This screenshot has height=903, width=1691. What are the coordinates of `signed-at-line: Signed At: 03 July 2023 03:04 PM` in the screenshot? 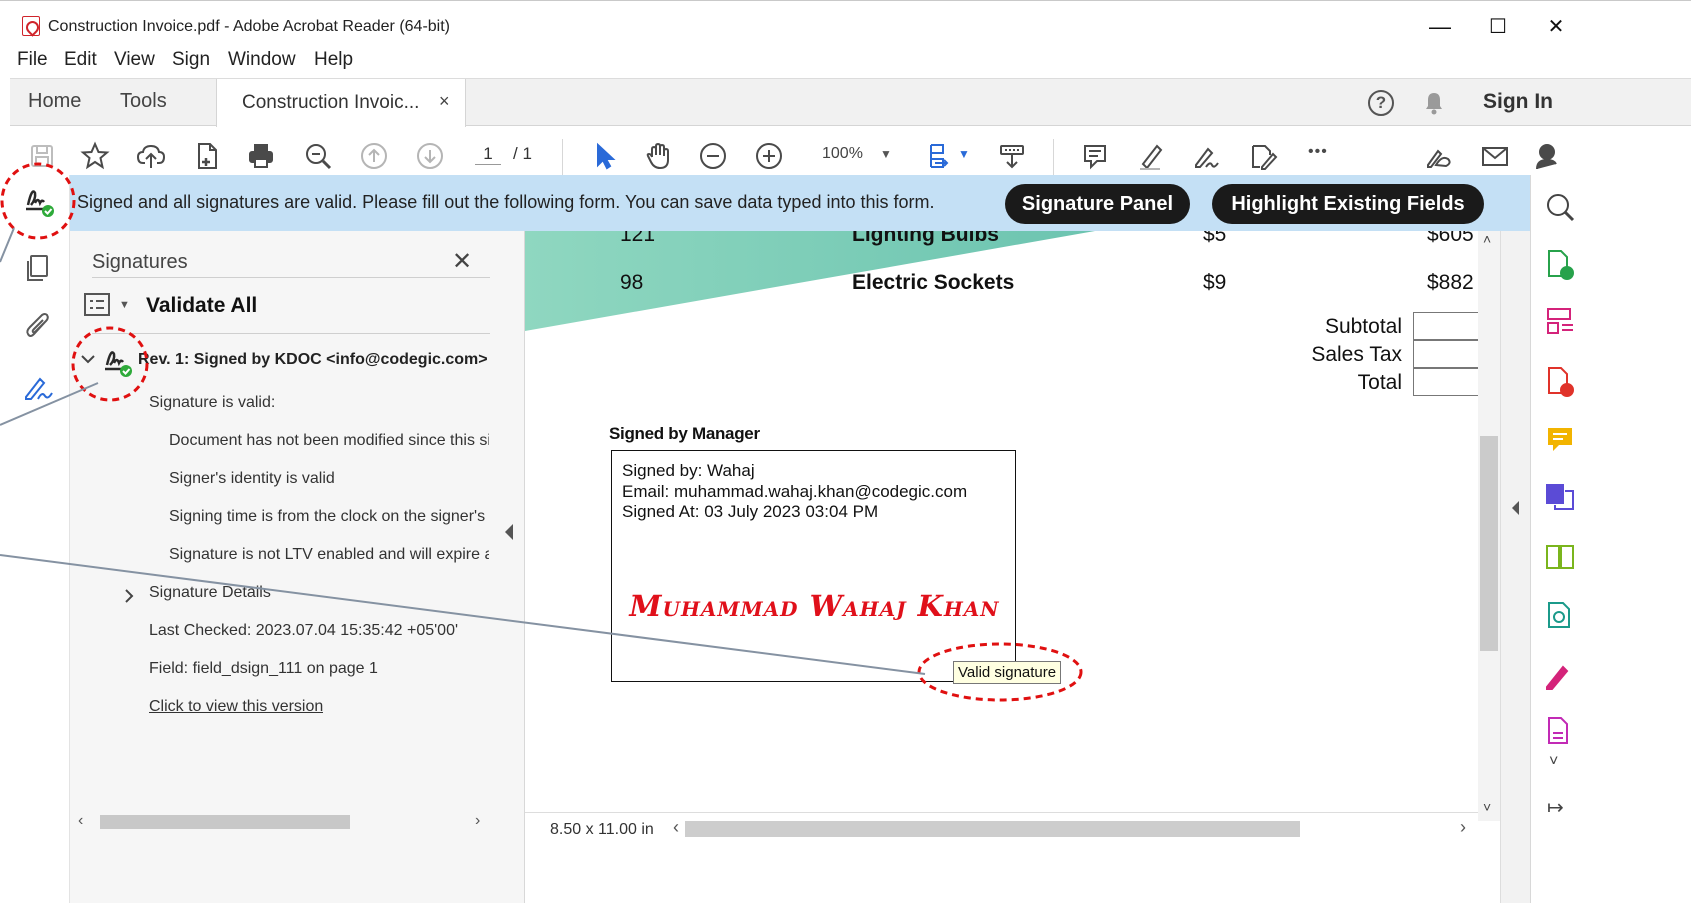 It's located at (750, 511).